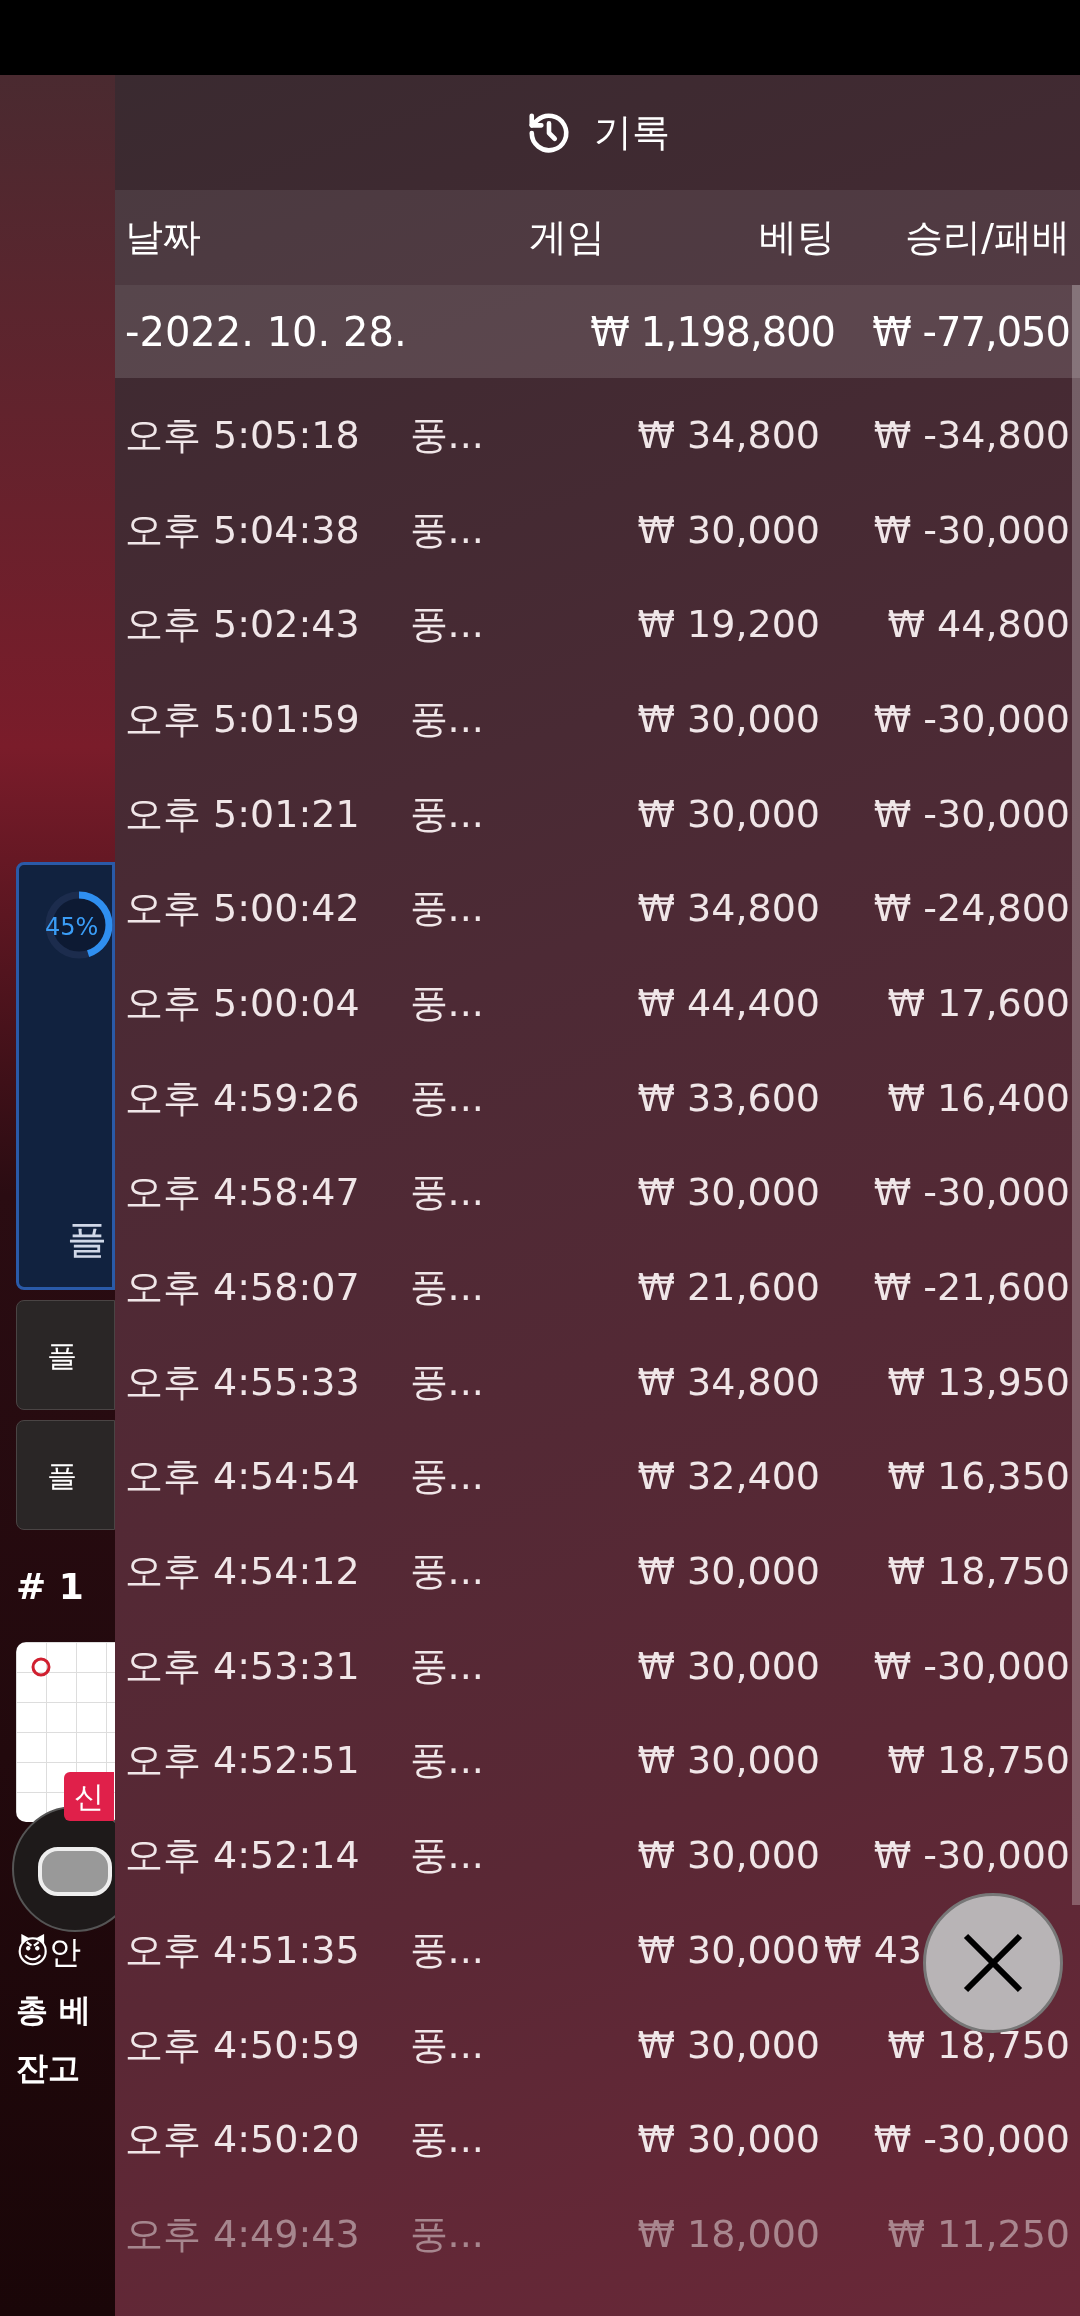 This screenshot has width=1080, height=2316. What do you see at coordinates (242, 625) in the screenshot?
I see `time-cell-text: 오후 5:02:43` at bounding box center [242, 625].